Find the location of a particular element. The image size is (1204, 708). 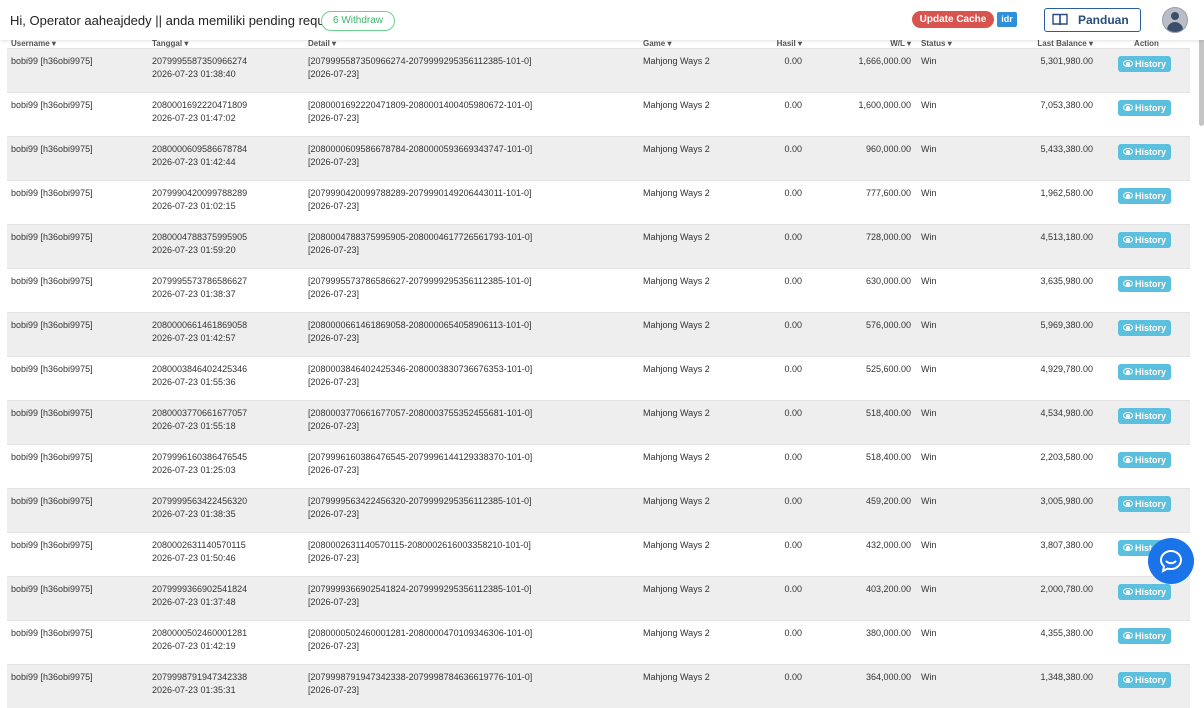

cell-last-balance: 2,203,580.00 is located at coordinates (1056, 467).